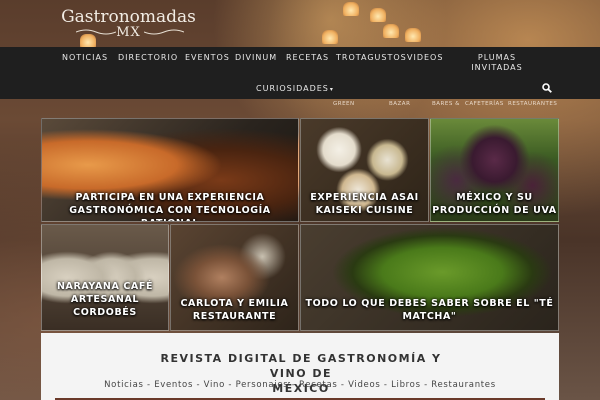 The width and height of the screenshot is (600, 400). What do you see at coordinates (234, 316) in the screenshot?
I see `tile-caption-line: RESTAURANTE` at bounding box center [234, 316].